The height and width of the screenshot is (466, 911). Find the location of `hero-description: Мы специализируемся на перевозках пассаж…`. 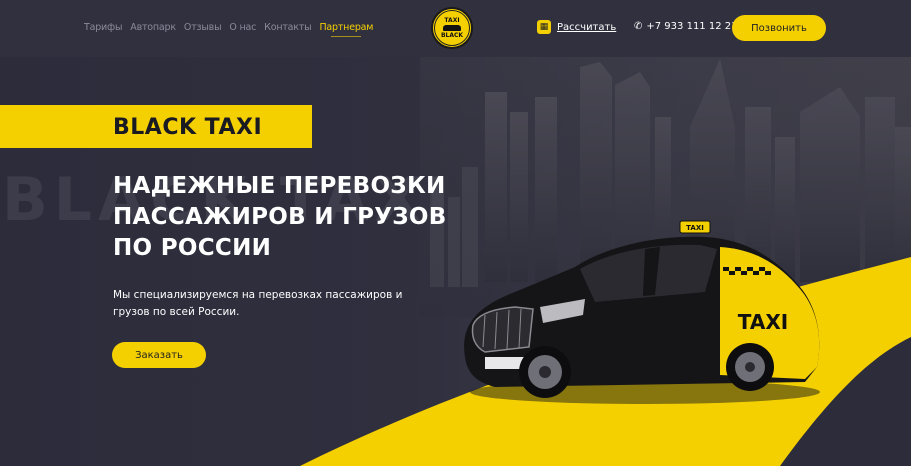

hero-description: Мы специализируемся на перевозках пассаж… is located at coordinates (258, 303).